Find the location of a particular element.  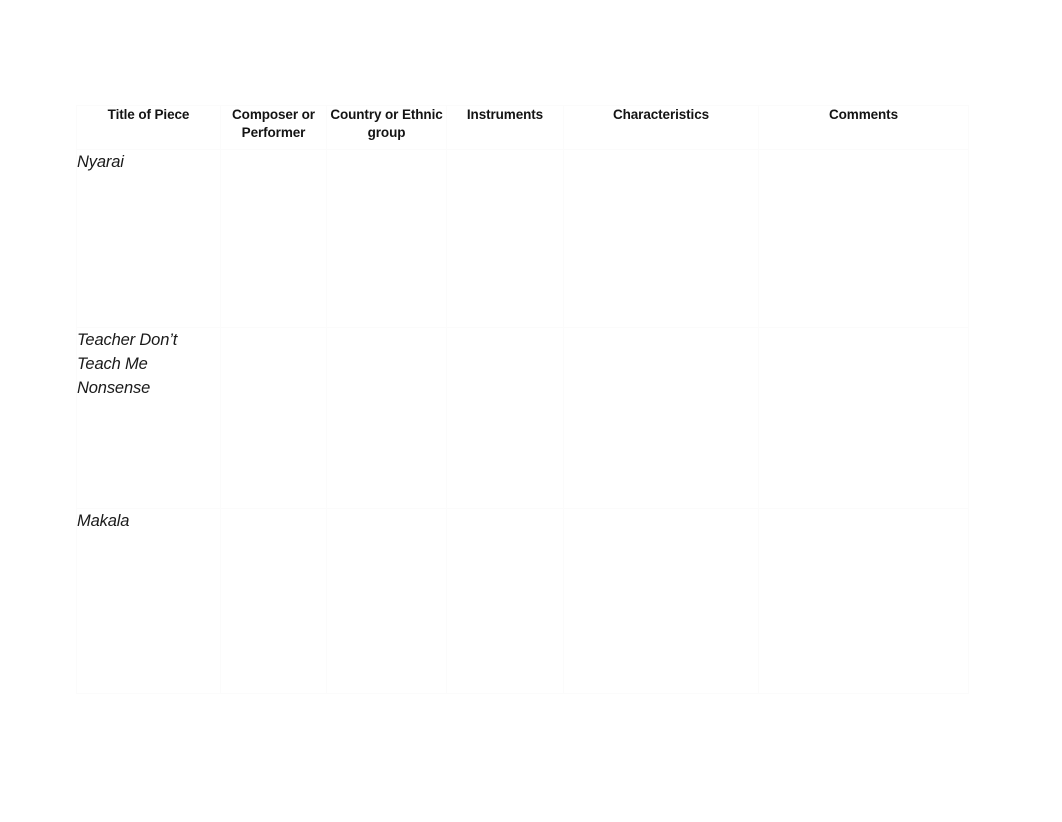

column-header-label: Country or Ethnic group is located at coordinates (386, 123).